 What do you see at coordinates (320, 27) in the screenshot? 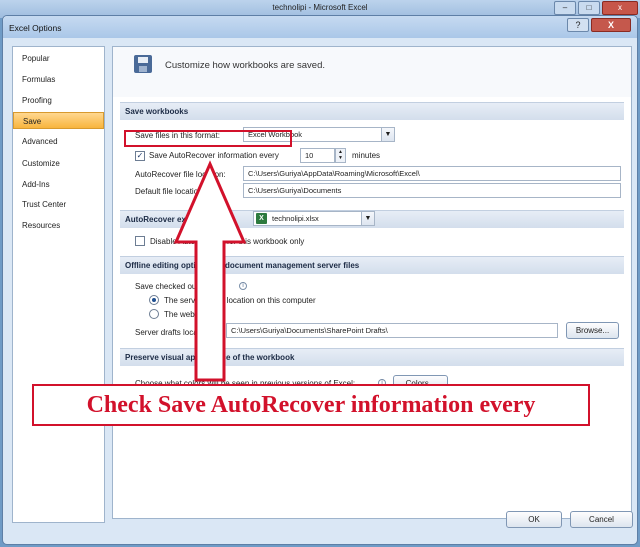
I see `dialog-titlebar: Excel Options ? X` at bounding box center [320, 27].